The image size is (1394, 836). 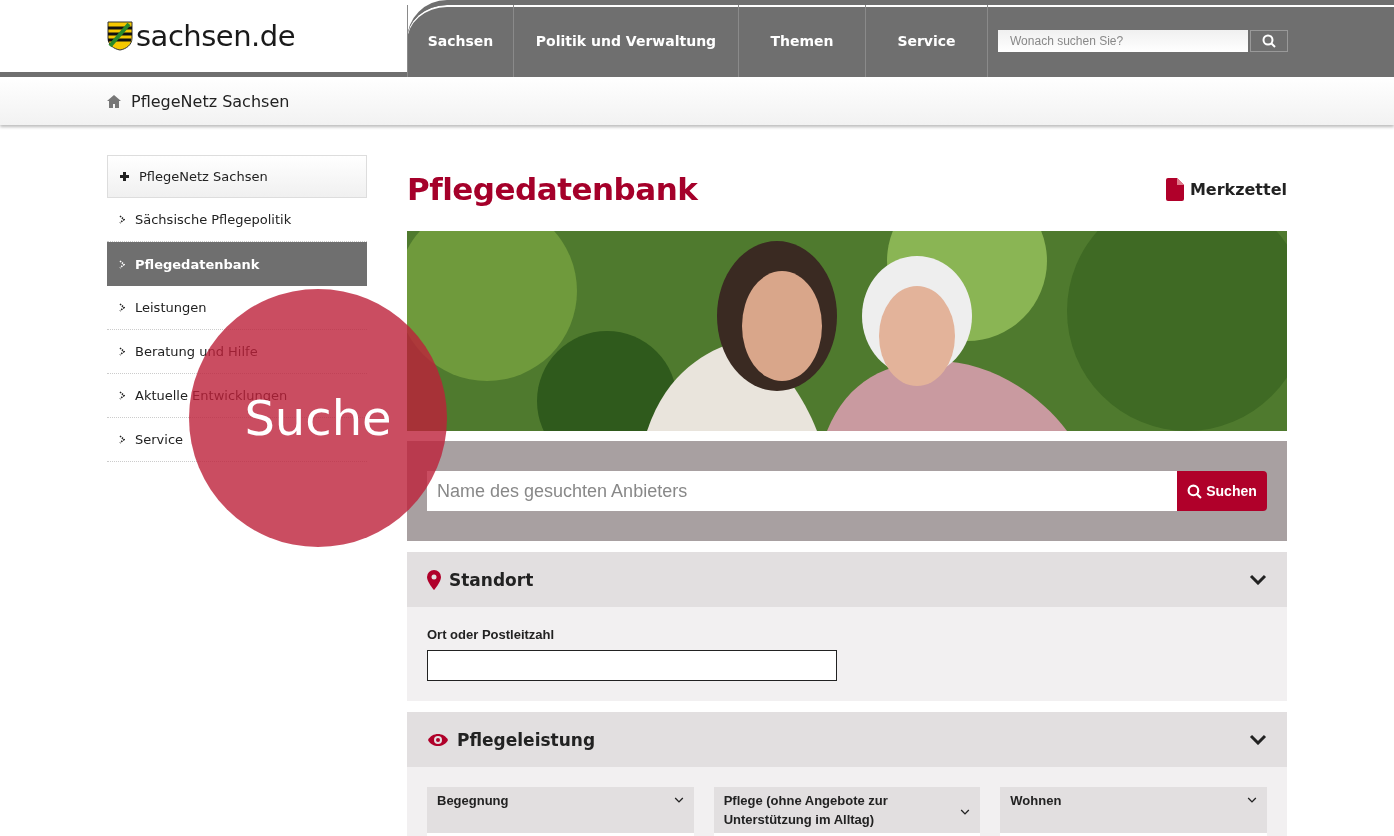 What do you see at coordinates (560, 811) in the screenshot?
I see `category-dropdown: Begegnung` at bounding box center [560, 811].